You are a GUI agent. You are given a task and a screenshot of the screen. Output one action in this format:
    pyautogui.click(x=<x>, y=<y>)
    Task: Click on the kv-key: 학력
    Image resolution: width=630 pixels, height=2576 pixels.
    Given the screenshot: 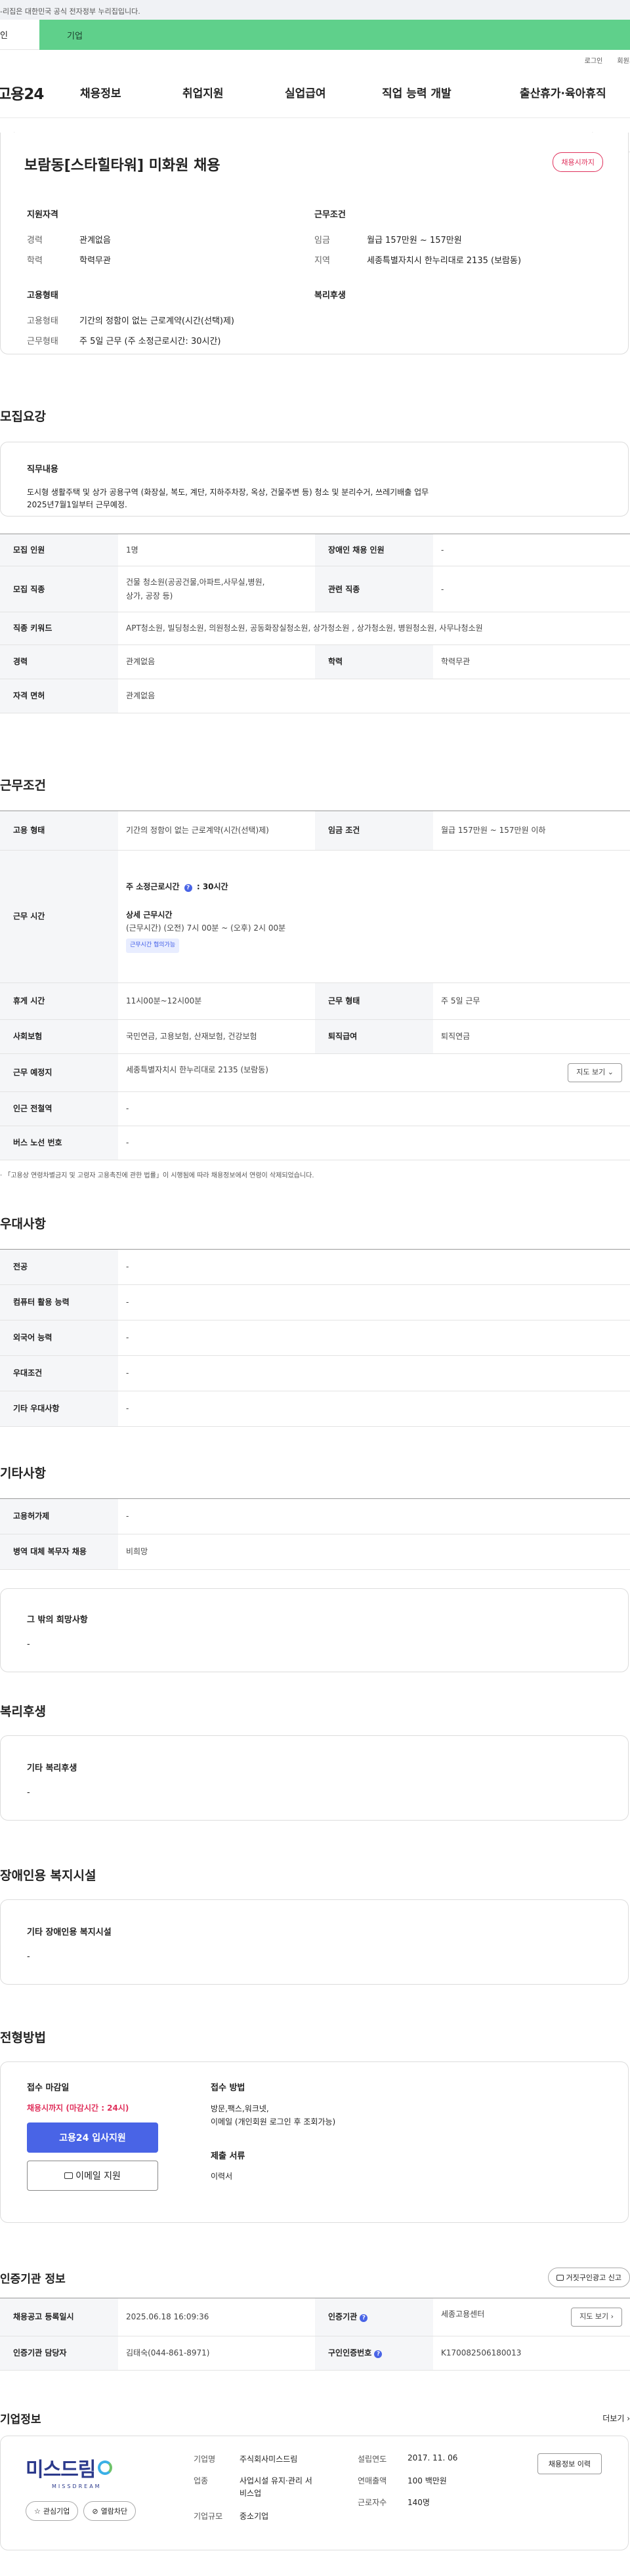 What is the action you would take?
    pyautogui.click(x=35, y=261)
    